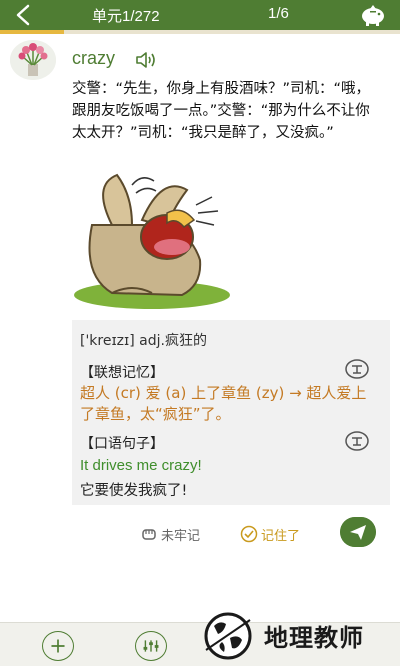 This screenshot has width=400, height=666. I want to click on back-arrow-icon, so click(24, 15).